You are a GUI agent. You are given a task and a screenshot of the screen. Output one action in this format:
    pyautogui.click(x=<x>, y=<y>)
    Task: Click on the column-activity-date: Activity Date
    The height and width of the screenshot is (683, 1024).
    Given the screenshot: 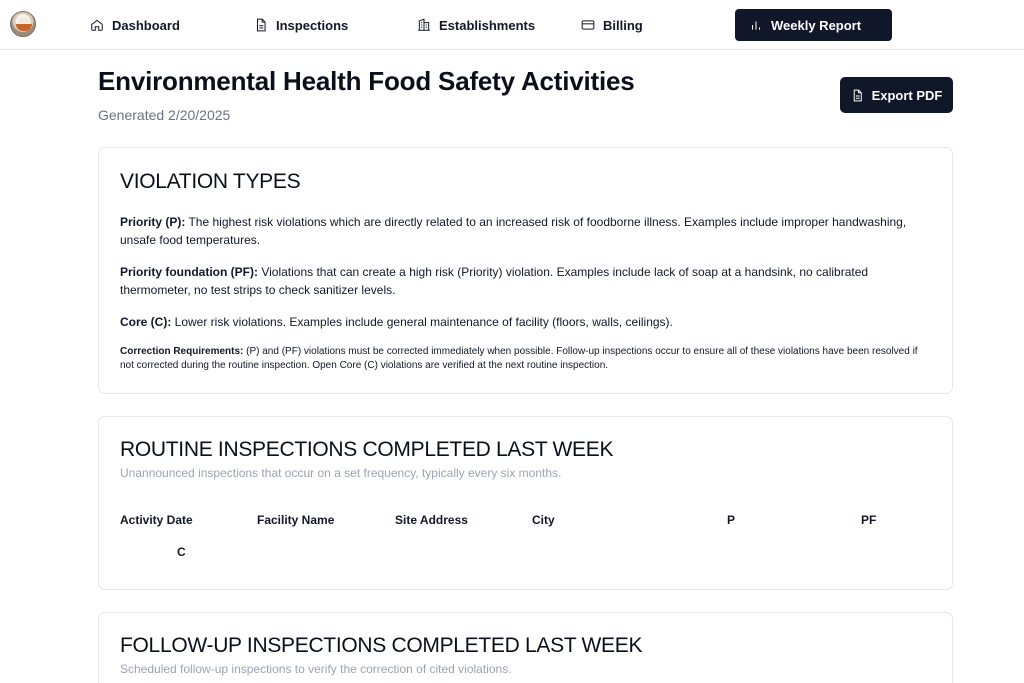 What is the action you would take?
    pyautogui.click(x=156, y=520)
    